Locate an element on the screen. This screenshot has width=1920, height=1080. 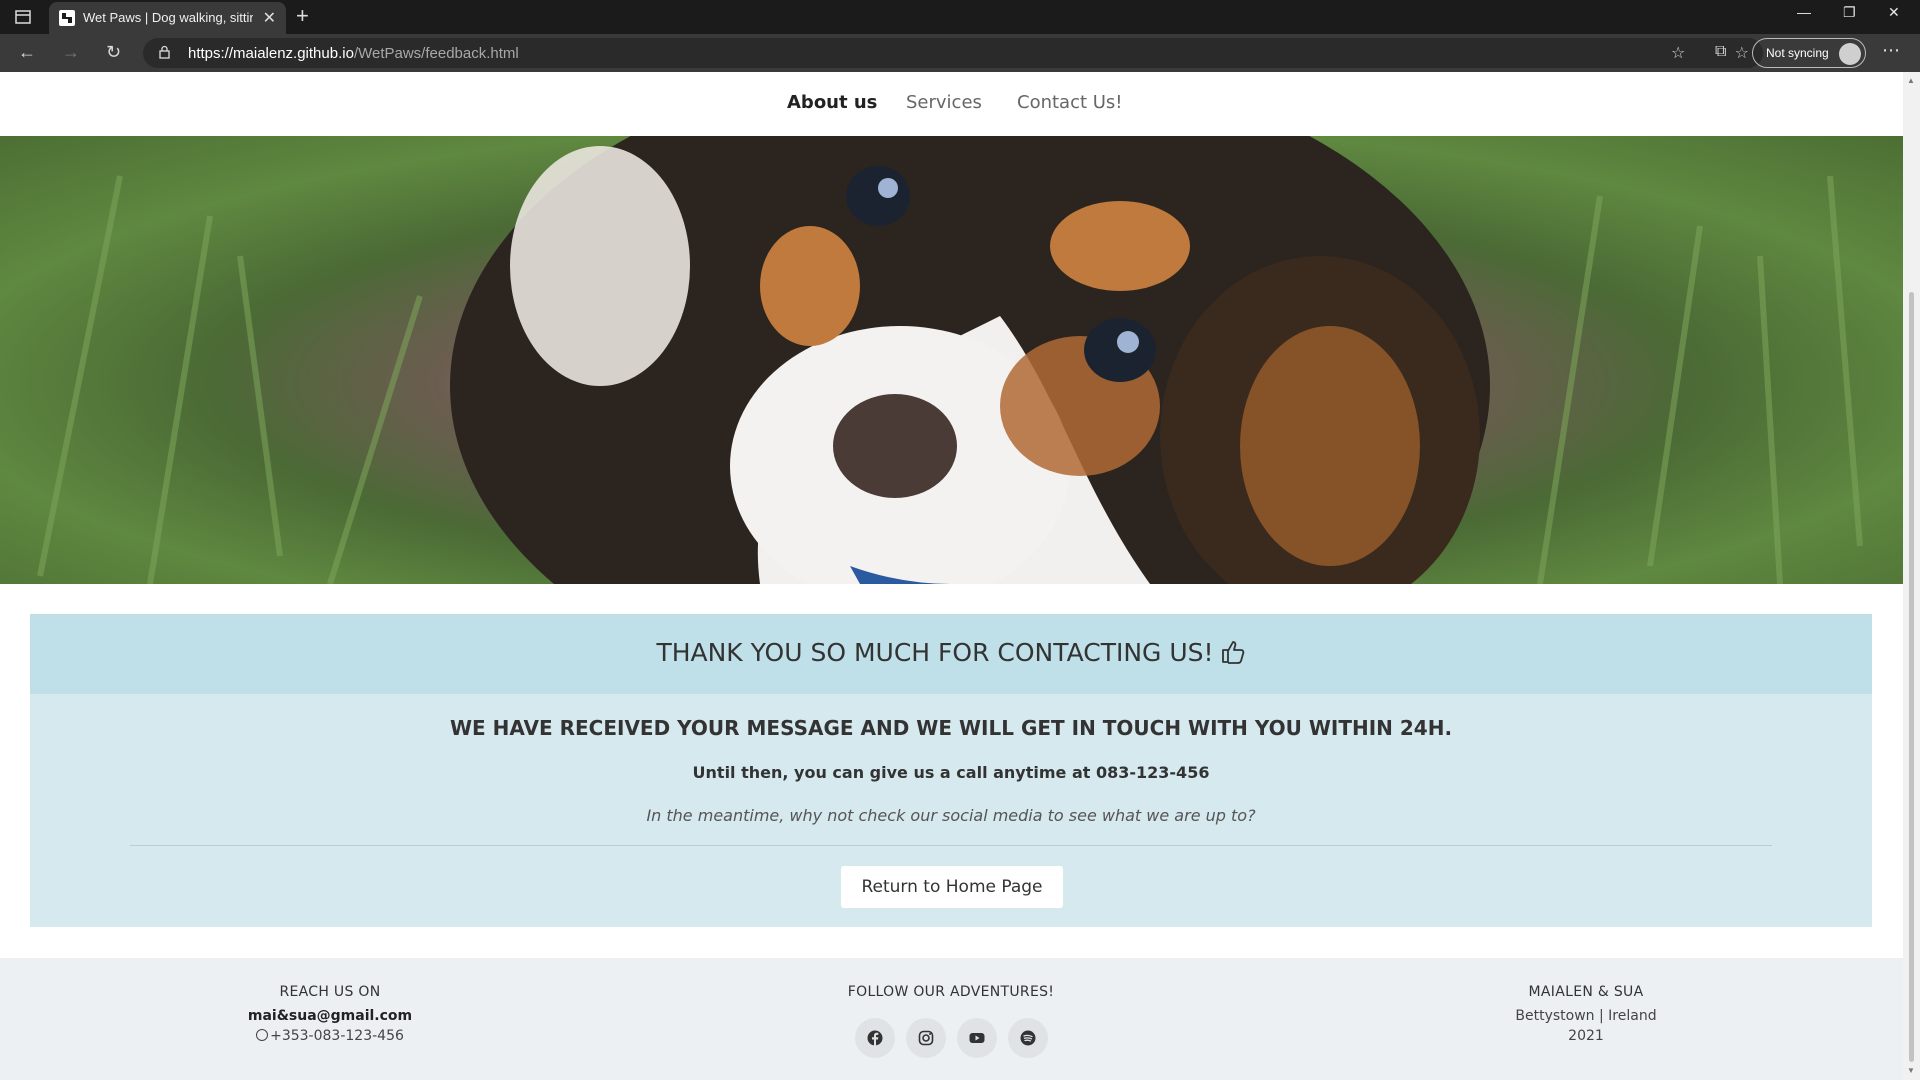
more-options-icon: ⋯ is located at coordinates (1891, 50).